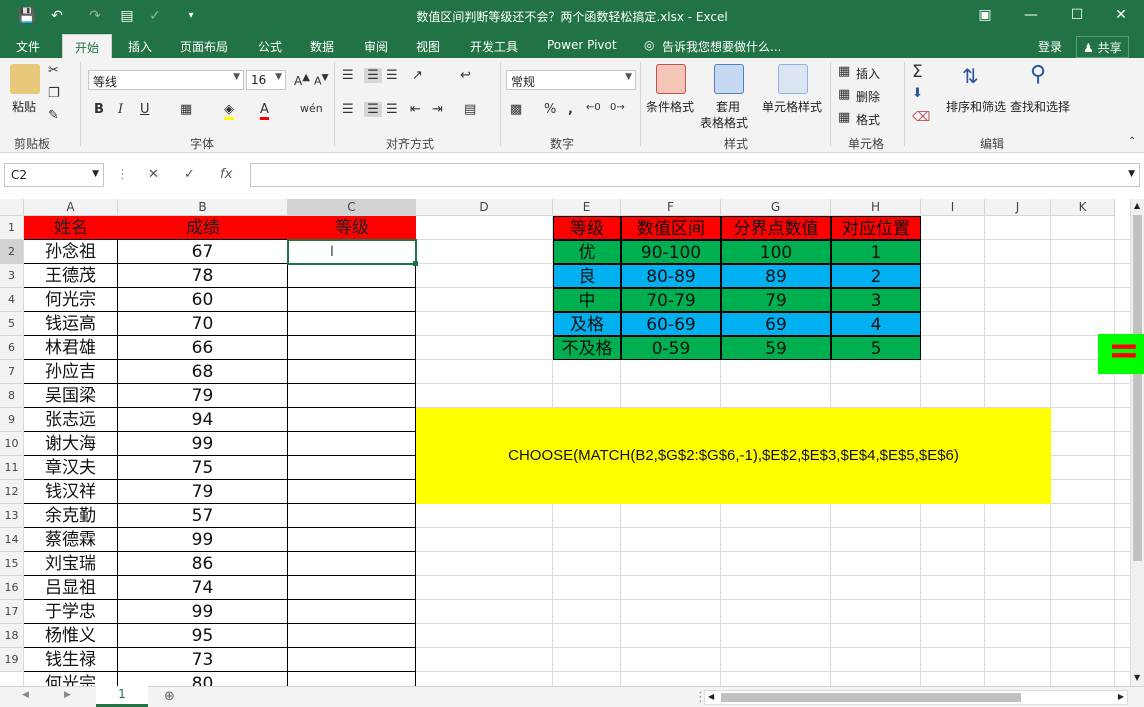  I want to click on align-left-icon: ☰, so click(348, 109).